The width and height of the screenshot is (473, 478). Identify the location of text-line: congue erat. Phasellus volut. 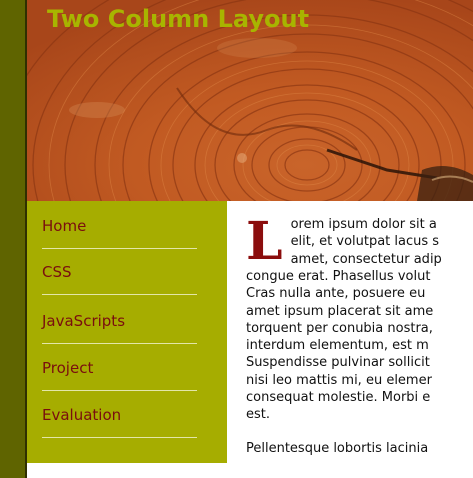
(338, 276).